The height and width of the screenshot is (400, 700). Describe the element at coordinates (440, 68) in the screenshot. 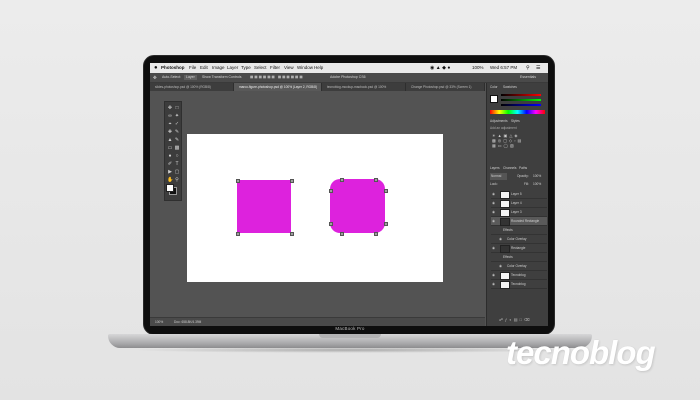

I see `status-icons: ◉ ▲ ◆ ●` at that location.